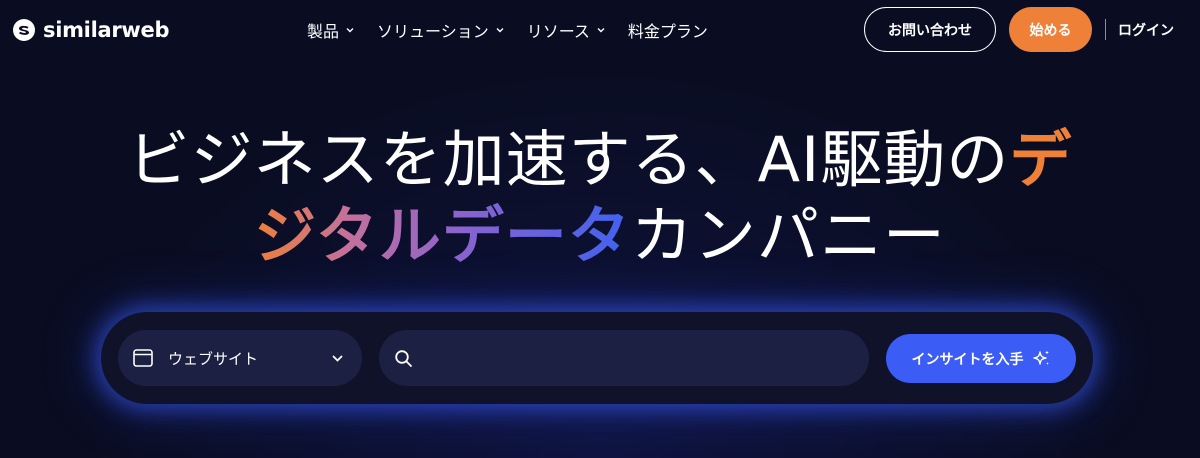 The image size is (1200, 458). I want to click on main-nav: 製品 ソリューション リソース 料金プラン, so click(507, 30).